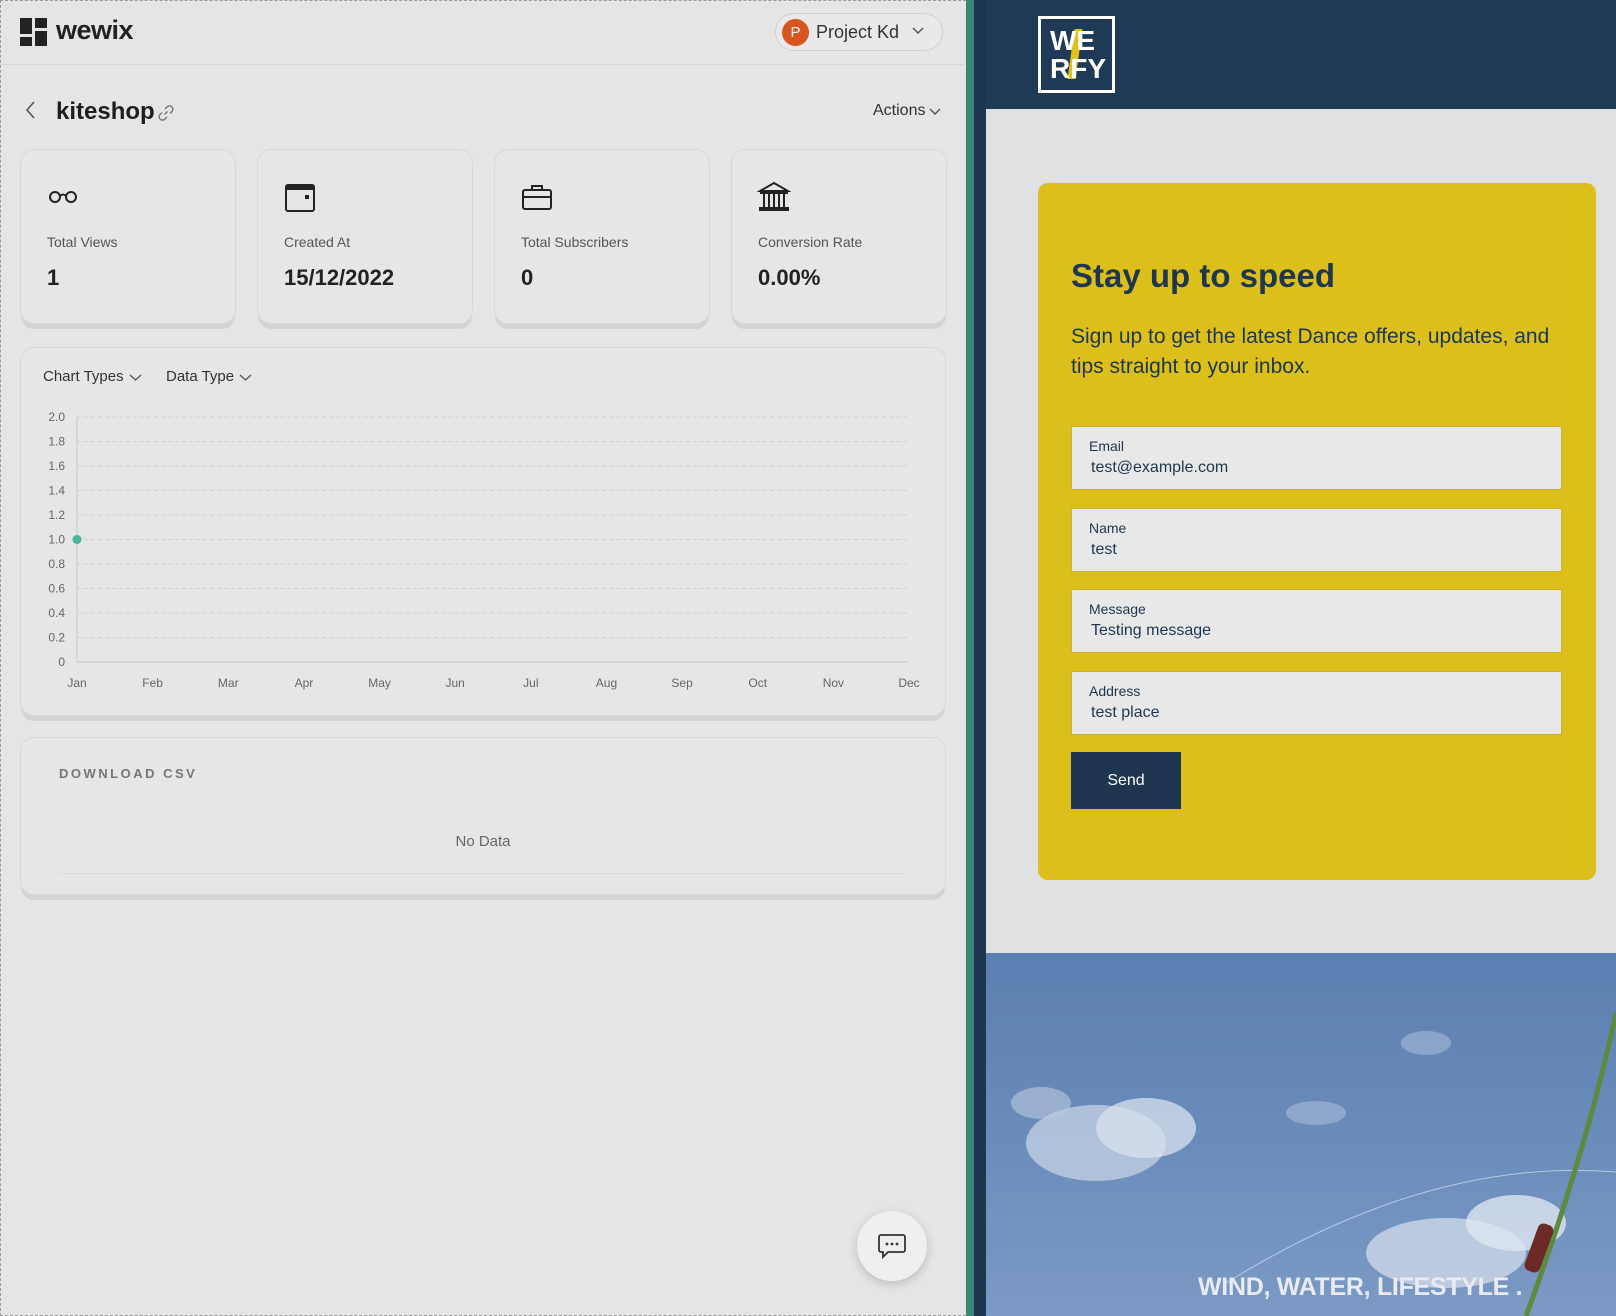 The width and height of the screenshot is (1616, 1316). What do you see at coordinates (899, 111) in the screenshot?
I see `actions-menu: Actions` at bounding box center [899, 111].